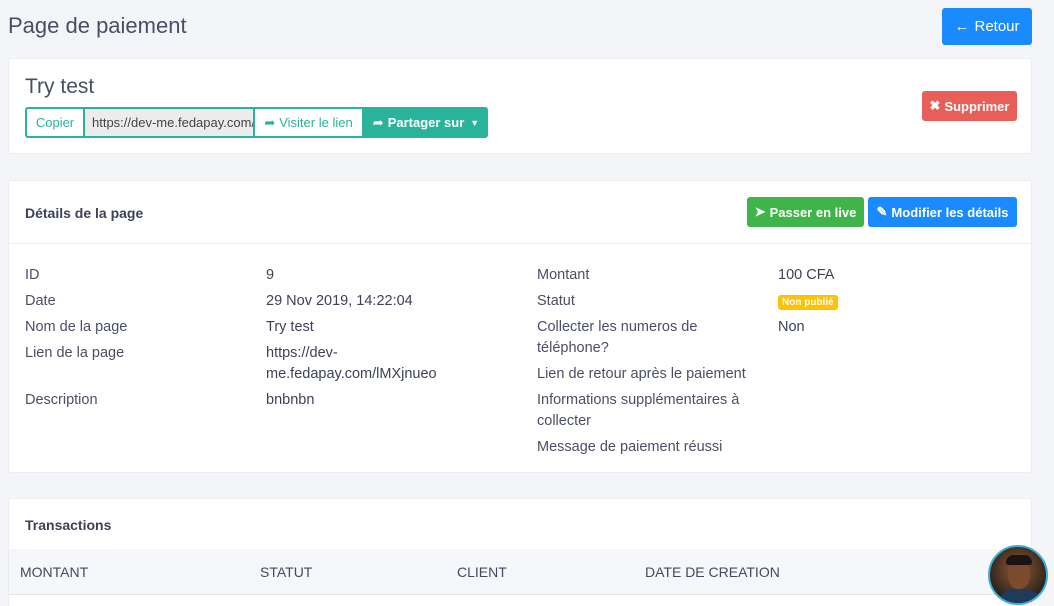 Image resolution: width=1054 pixels, height=606 pixels. I want to click on page-link-line: https://dev-, so click(302, 353).